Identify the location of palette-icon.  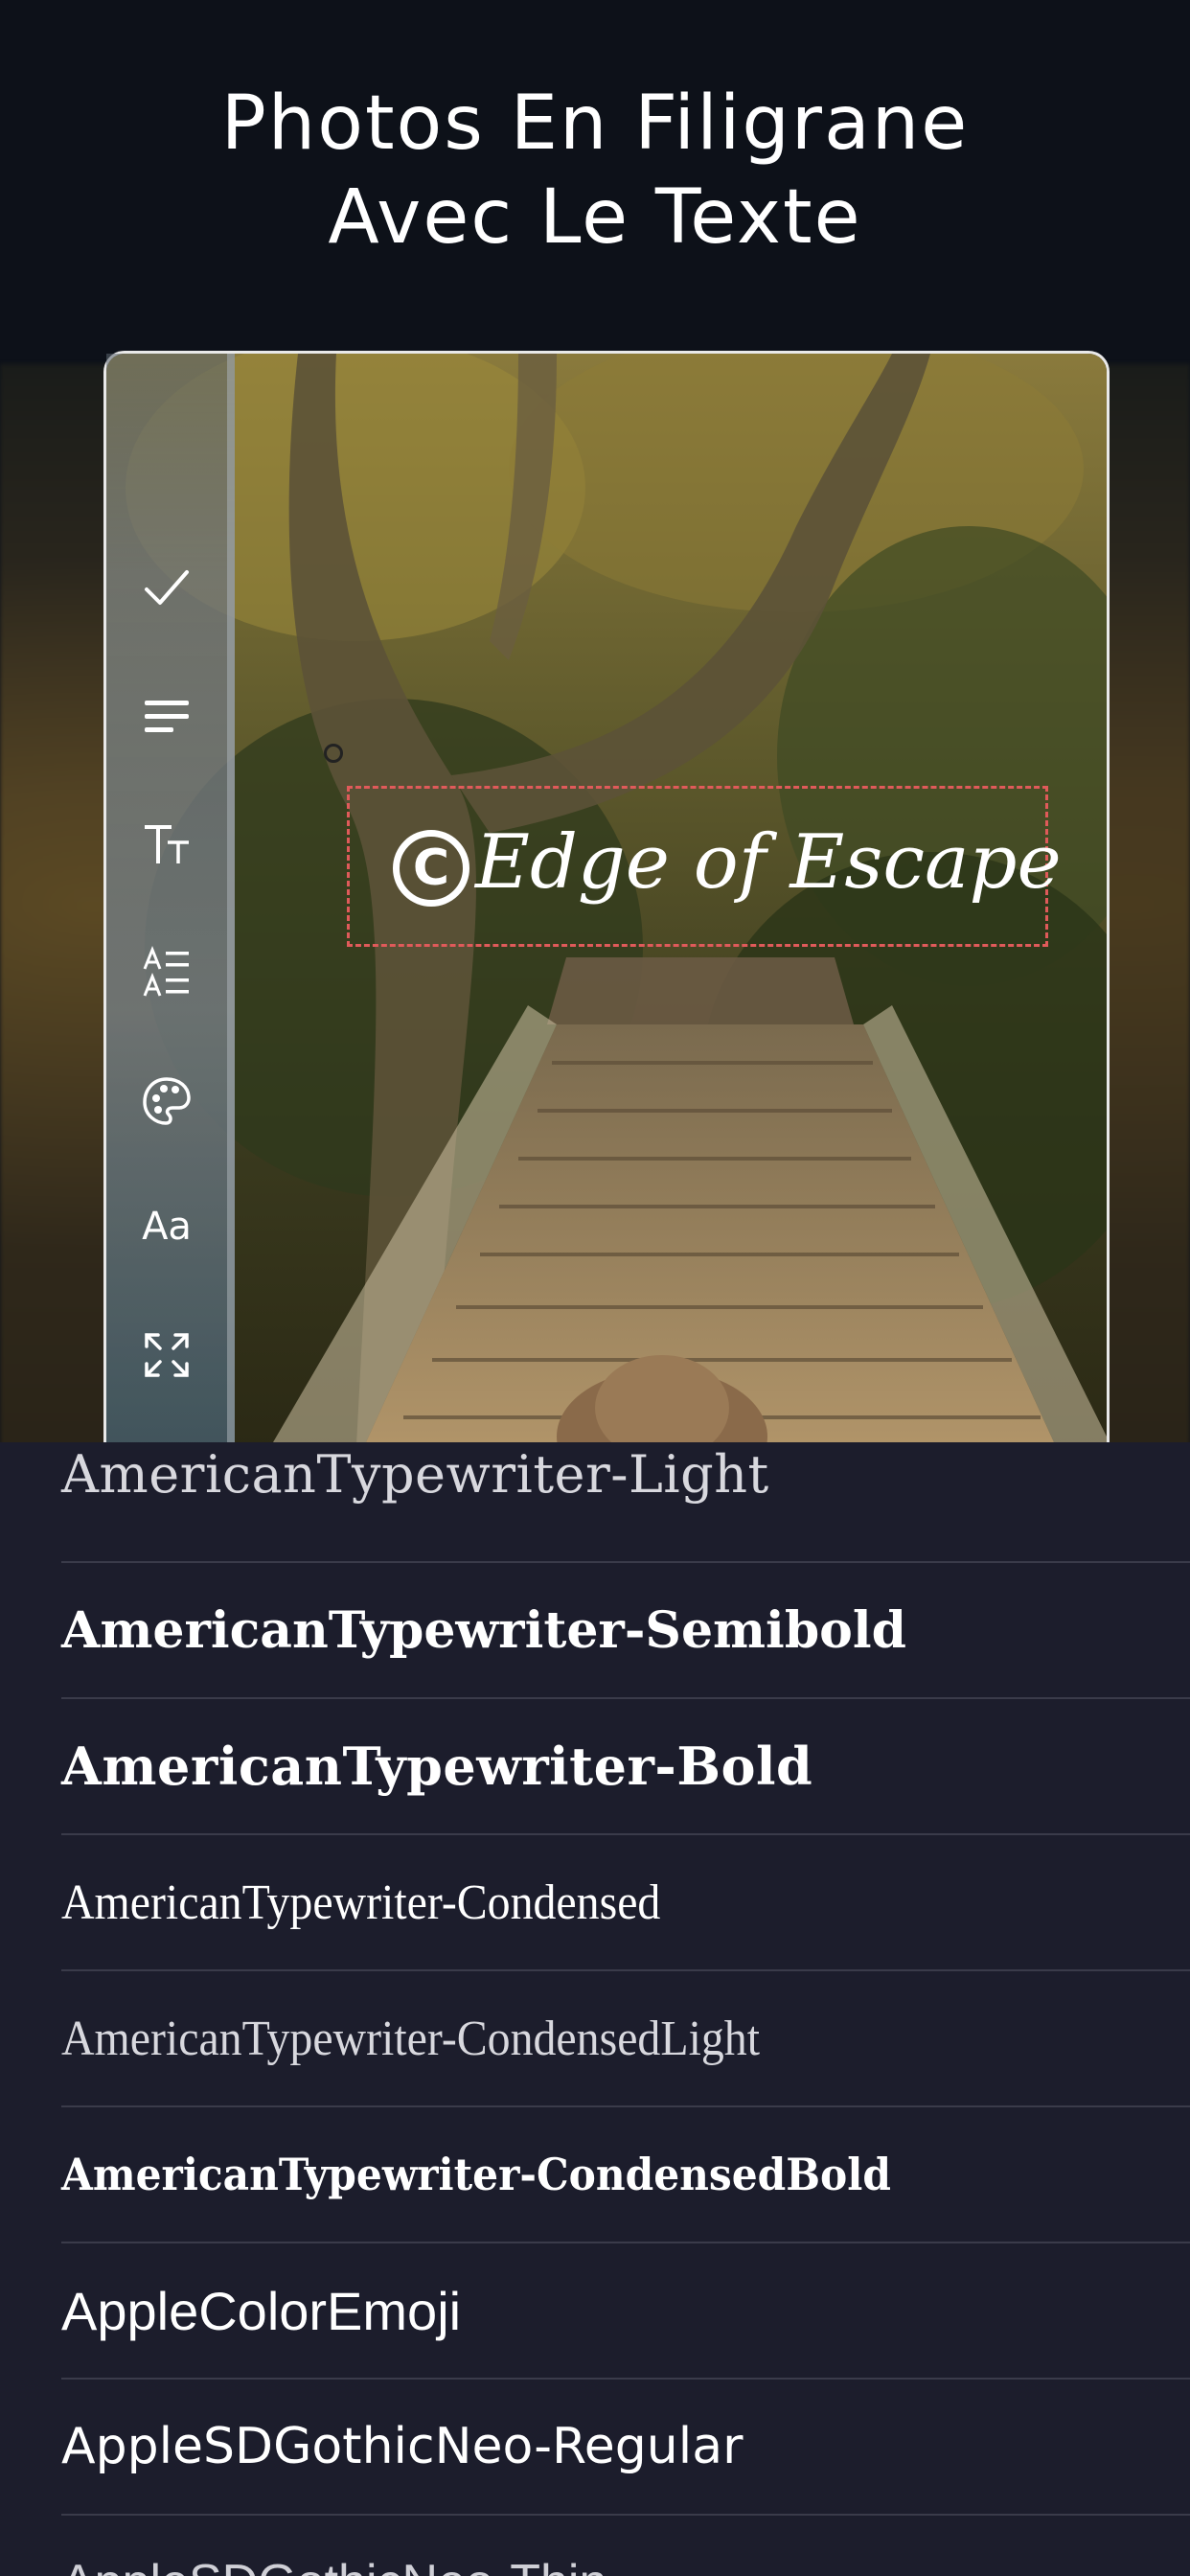
(167, 1101).